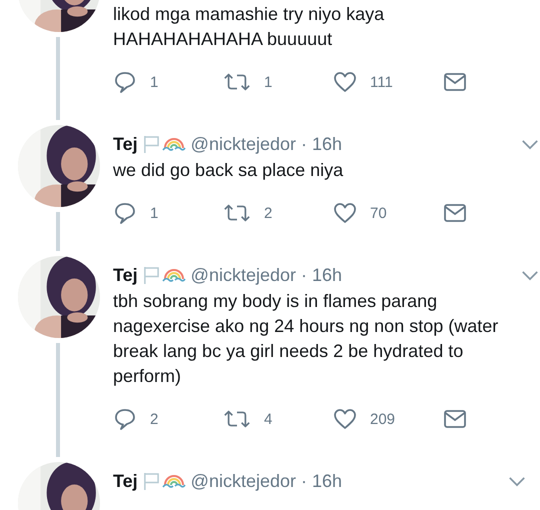 The height and width of the screenshot is (510, 540). Describe the element at coordinates (378, 213) in the screenshot. I see `like-count: 70` at that location.